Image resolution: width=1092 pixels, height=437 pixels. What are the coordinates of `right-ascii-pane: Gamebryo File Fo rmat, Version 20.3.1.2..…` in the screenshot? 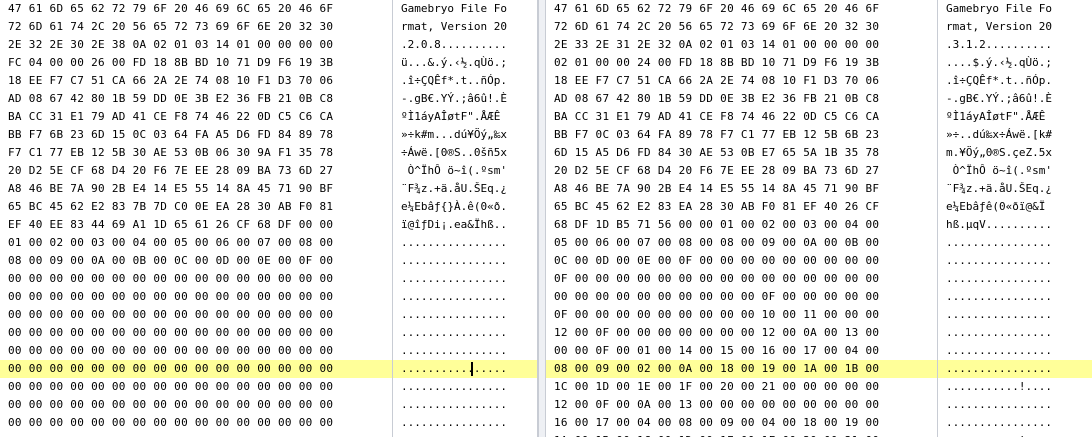 It's located at (1015, 218).